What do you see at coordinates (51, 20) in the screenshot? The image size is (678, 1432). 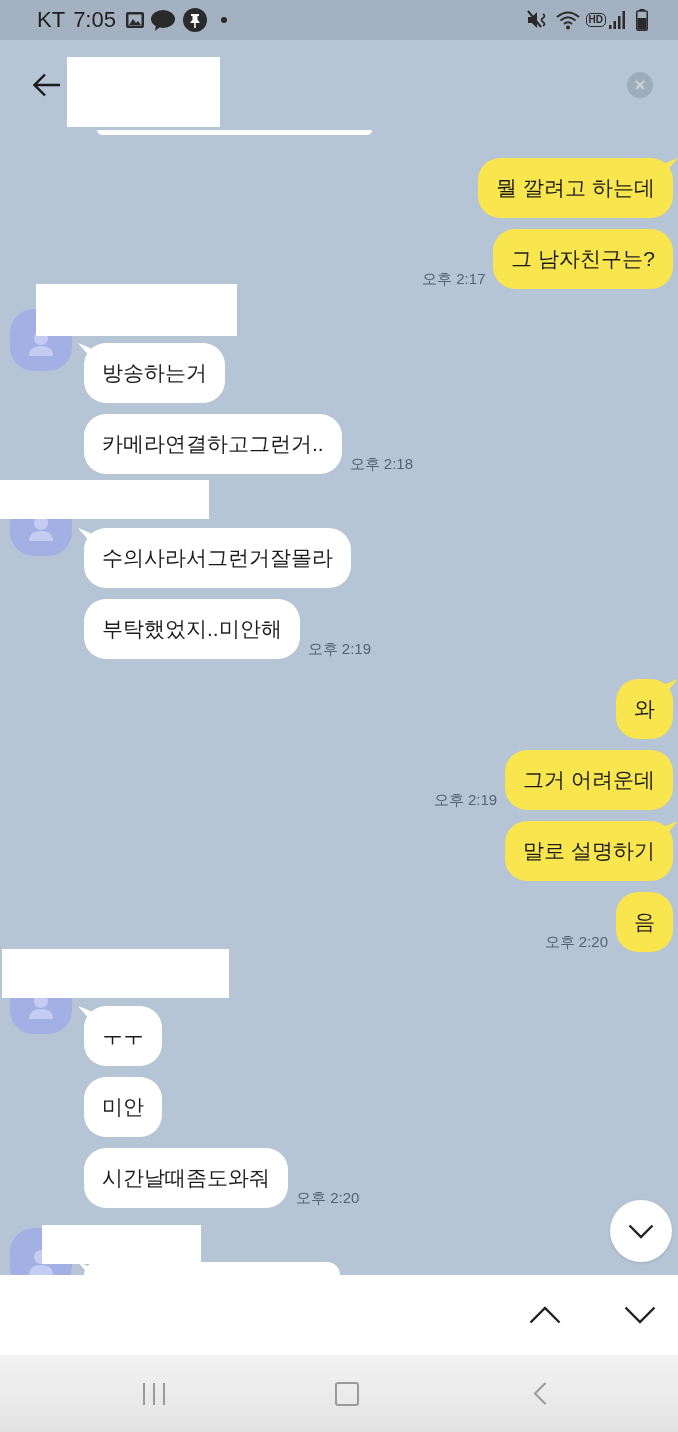 I see `carrier-name: KT` at bounding box center [51, 20].